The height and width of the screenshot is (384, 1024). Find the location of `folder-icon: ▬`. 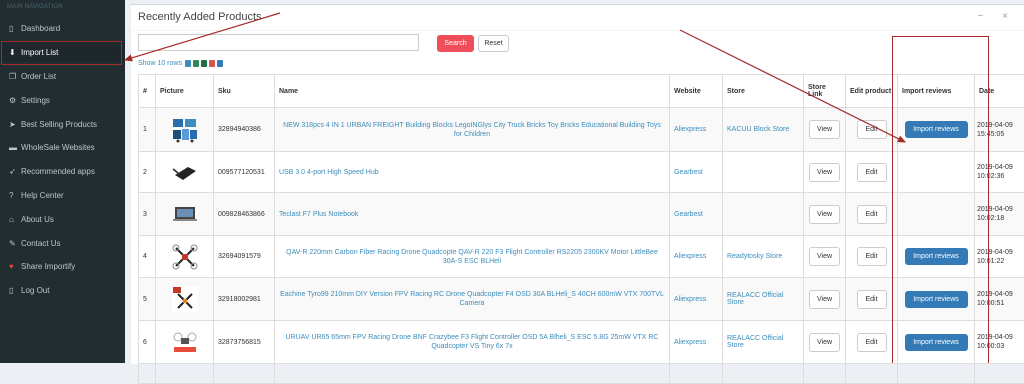

folder-icon: ▬ is located at coordinates (15, 147).